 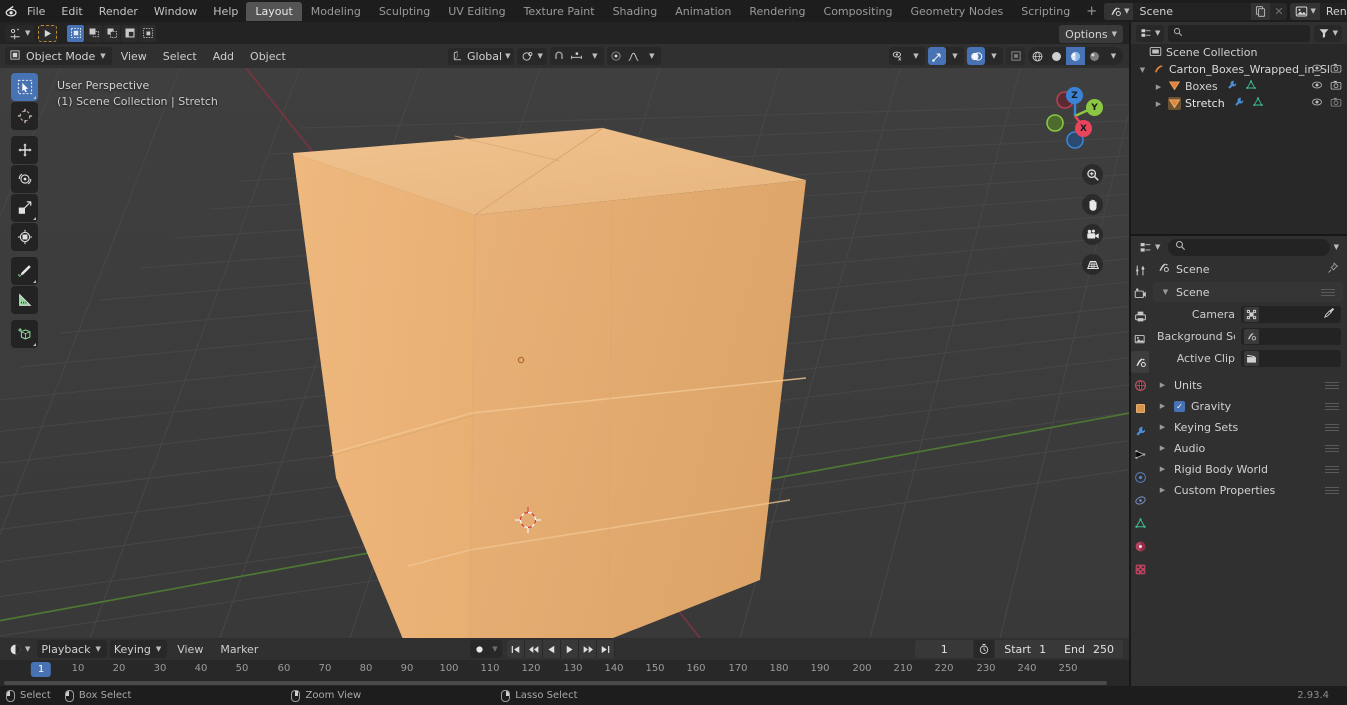 What do you see at coordinates (1091, 34) in the screenshot?
I see `options-dropdown: Options ▼` at bounding box center [1091, 34].